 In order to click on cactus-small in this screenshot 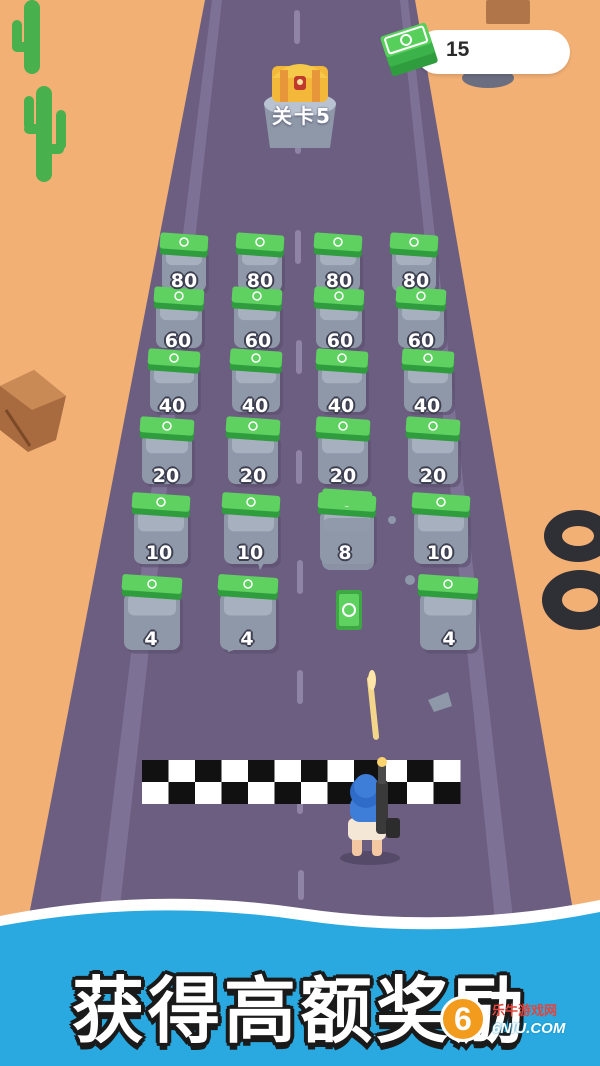, I will do `click(45, 134)`.